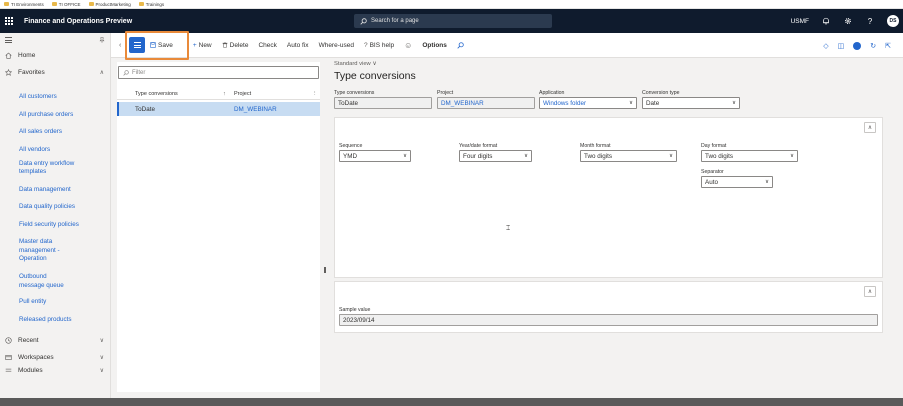 This screenshot has width=903, height=406. Describe the element at coordinates (800, 21) in the screenshot. I see `company-picker: USMF` at that location.